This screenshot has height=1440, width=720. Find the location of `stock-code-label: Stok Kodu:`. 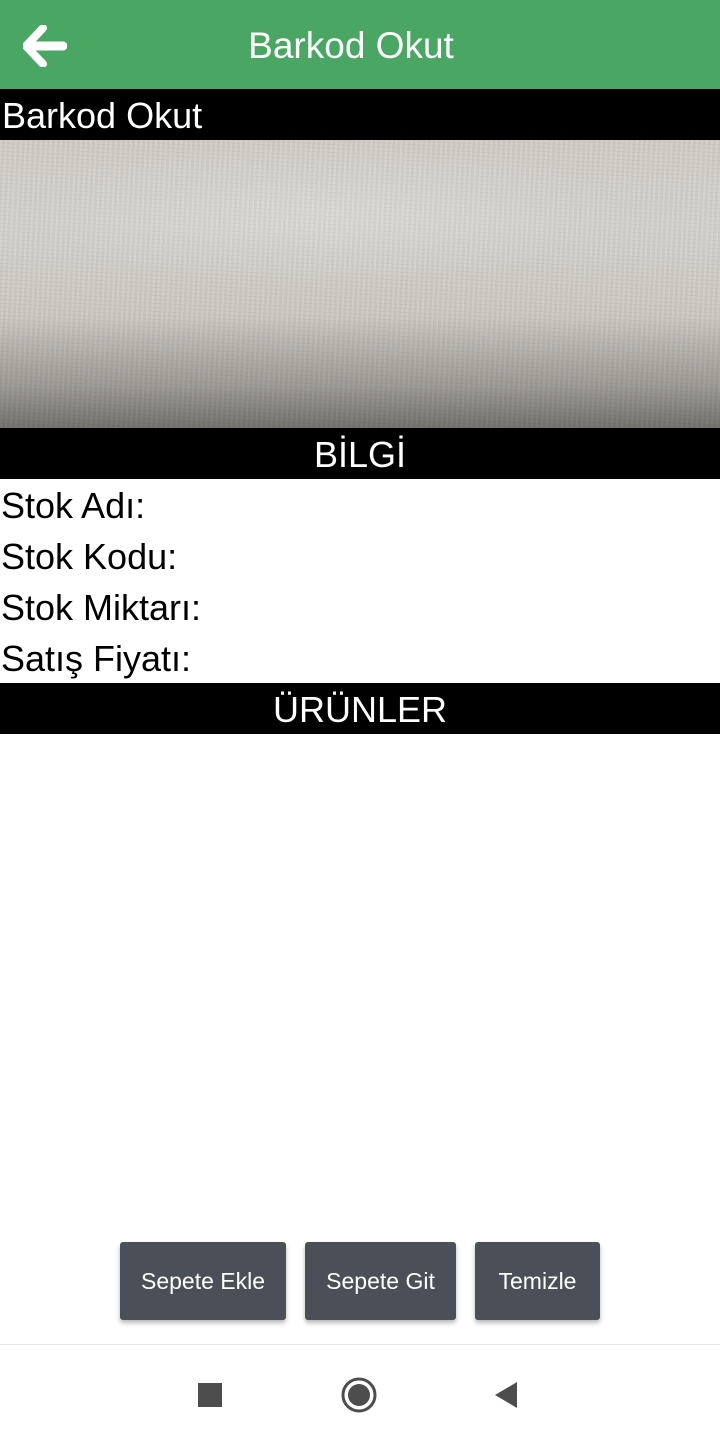

stock-code-label: Stok Kodu: is located at coordinates (89, 556).